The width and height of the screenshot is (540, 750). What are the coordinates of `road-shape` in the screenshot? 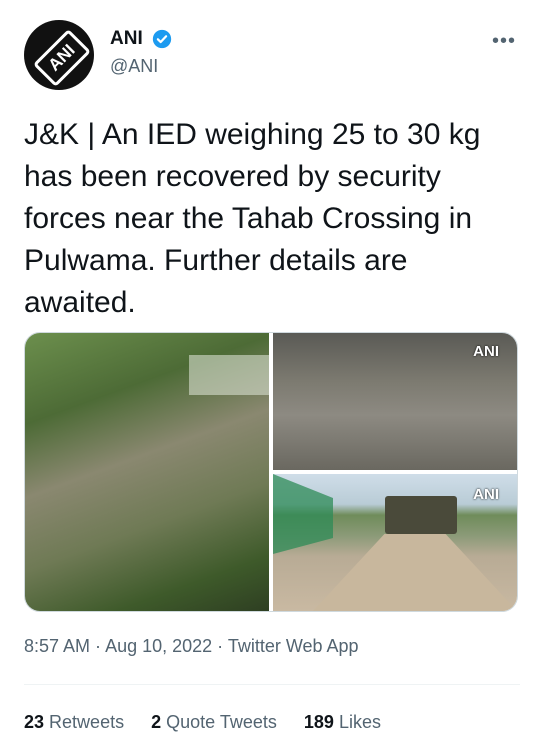 It's located at (415, 572).